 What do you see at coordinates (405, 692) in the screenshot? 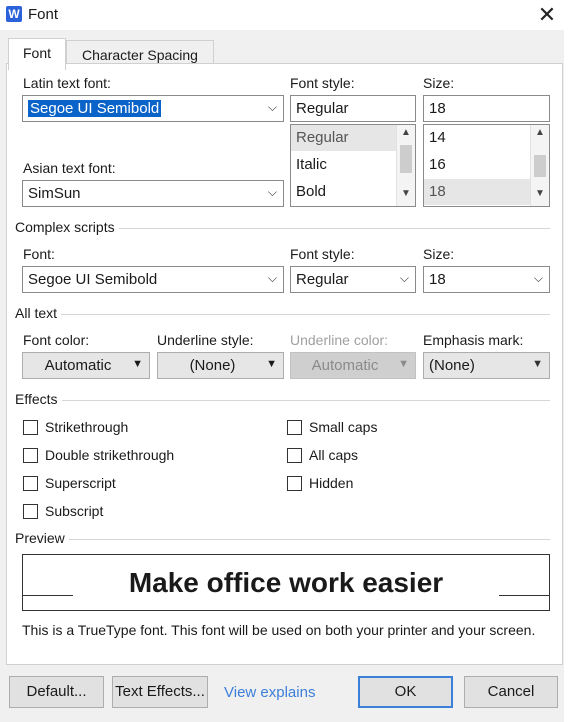
I see `ok-button: OK` at bounding box center [405, 692].